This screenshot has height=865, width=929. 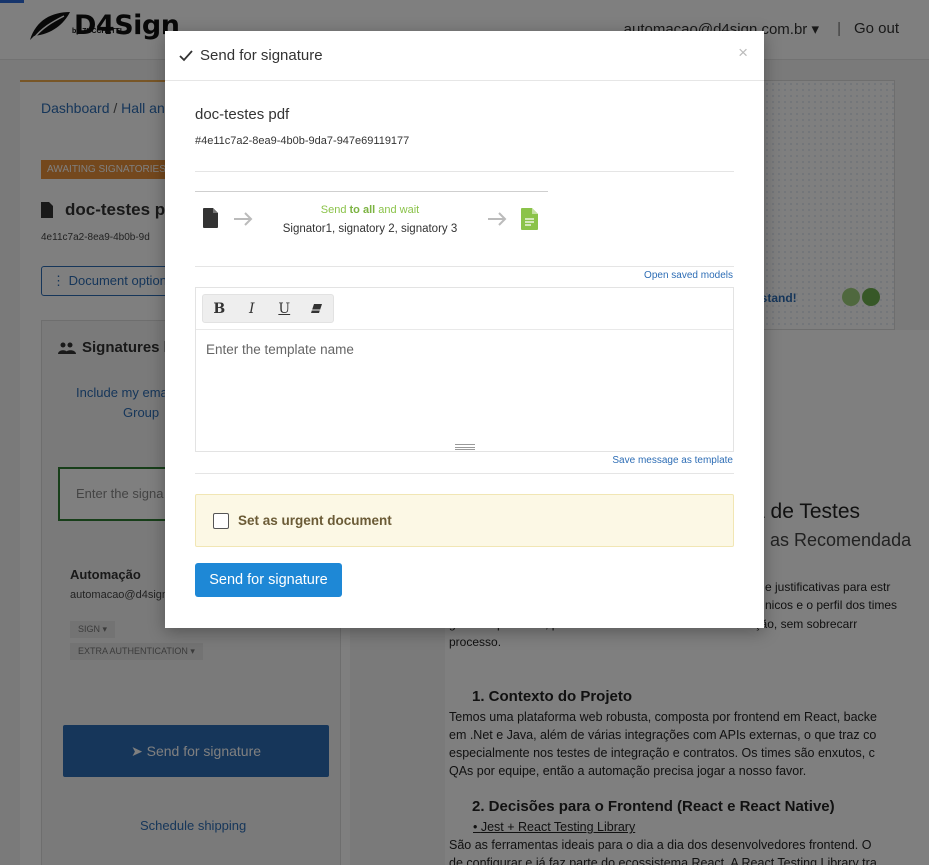 I want to click on modal-title: Send for signature, so click(x=251, y=55).